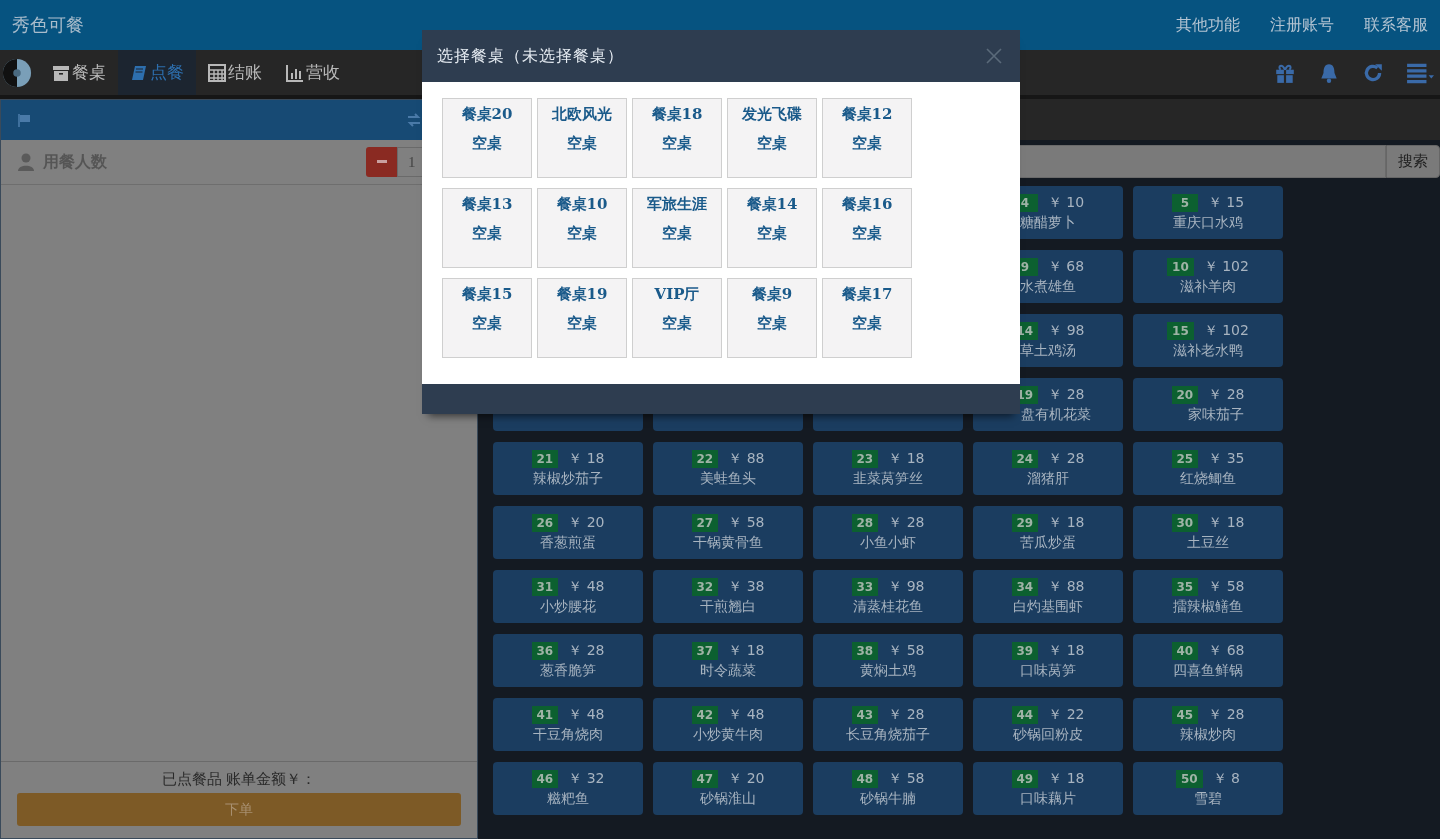 This screenshot has width=1440, height=839. What do you see at coordinates (1208, 404) in the screenshot?
I see `dish-card: 20 ￥ 28 家味茄子` at bounding box center [1208, 404].